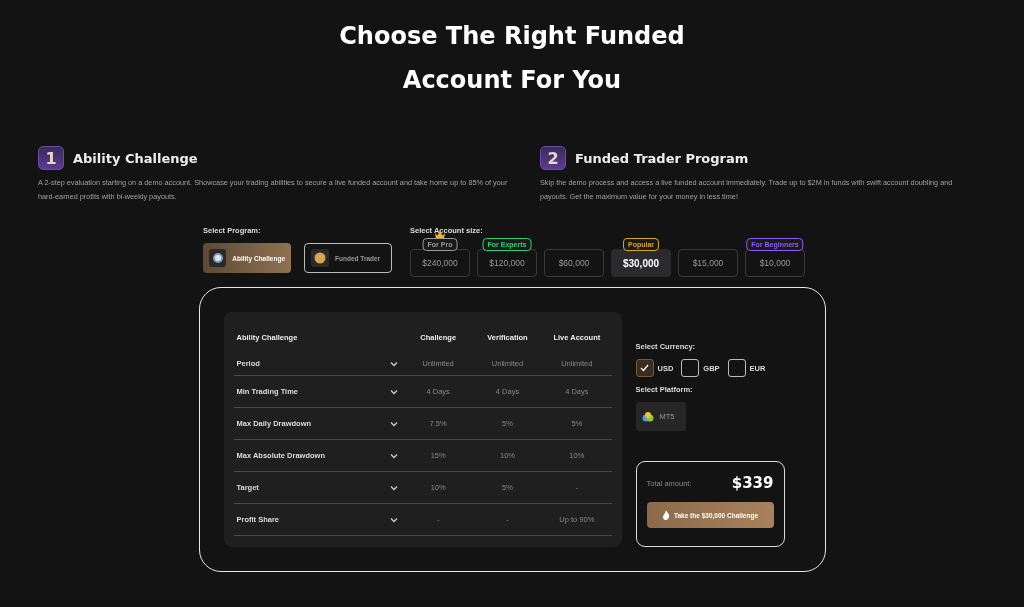 The image size is (1024, 607). I want to click on program-title: Funded Trader Program, so click(662, 158).